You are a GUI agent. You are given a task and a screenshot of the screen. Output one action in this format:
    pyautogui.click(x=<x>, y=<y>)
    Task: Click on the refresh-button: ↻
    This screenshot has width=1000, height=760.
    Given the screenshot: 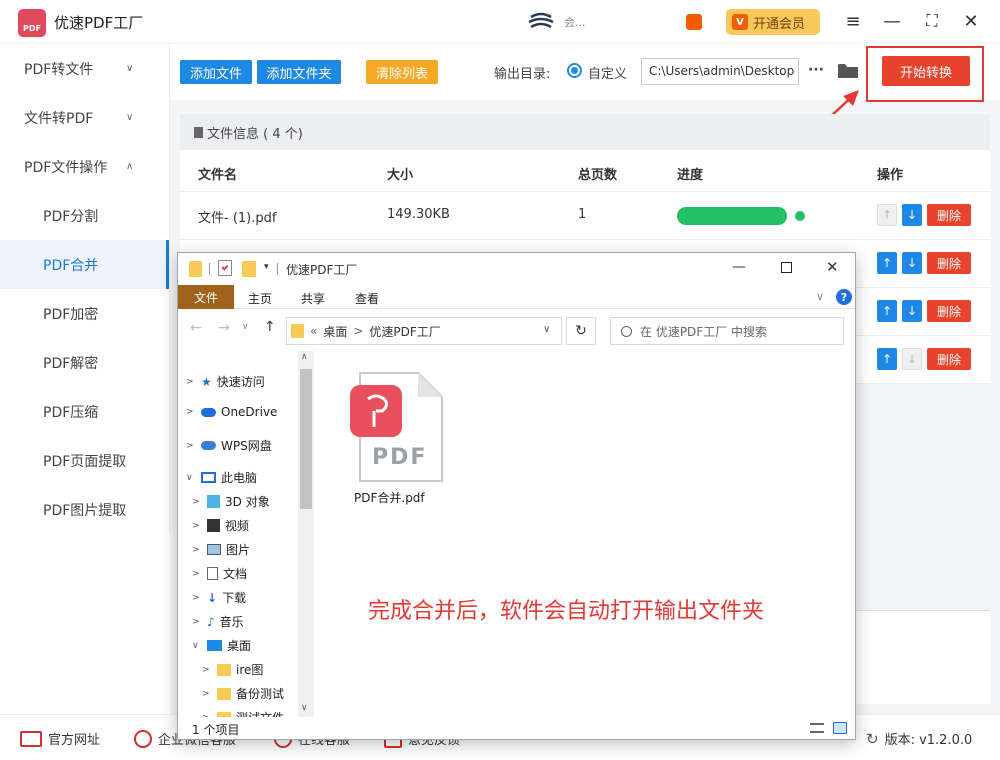 What is the action you would take?
    pyautogui.click(x=581, y=331)
    